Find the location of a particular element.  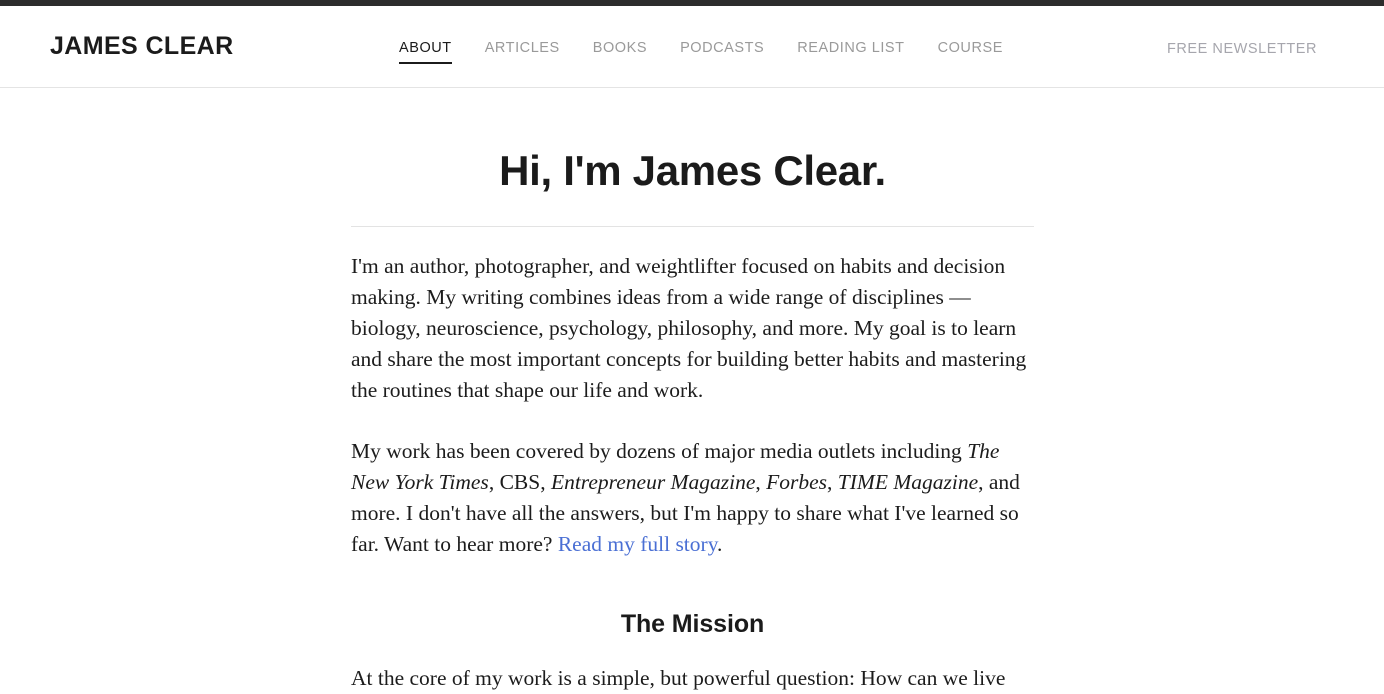

paragraph-text-segment: . is located at coordinates (720, 544).